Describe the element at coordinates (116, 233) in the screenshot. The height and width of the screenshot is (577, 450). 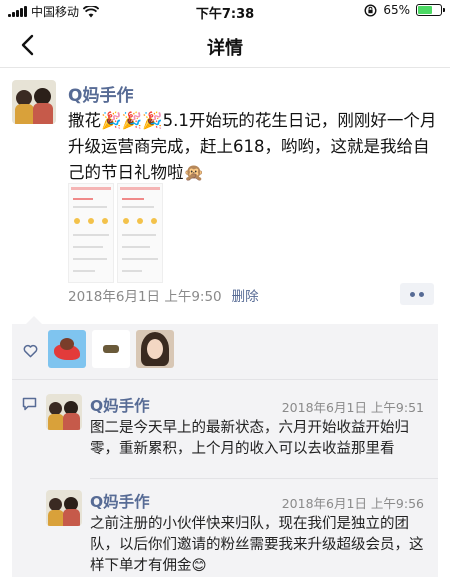
I see `post-images` at that location.